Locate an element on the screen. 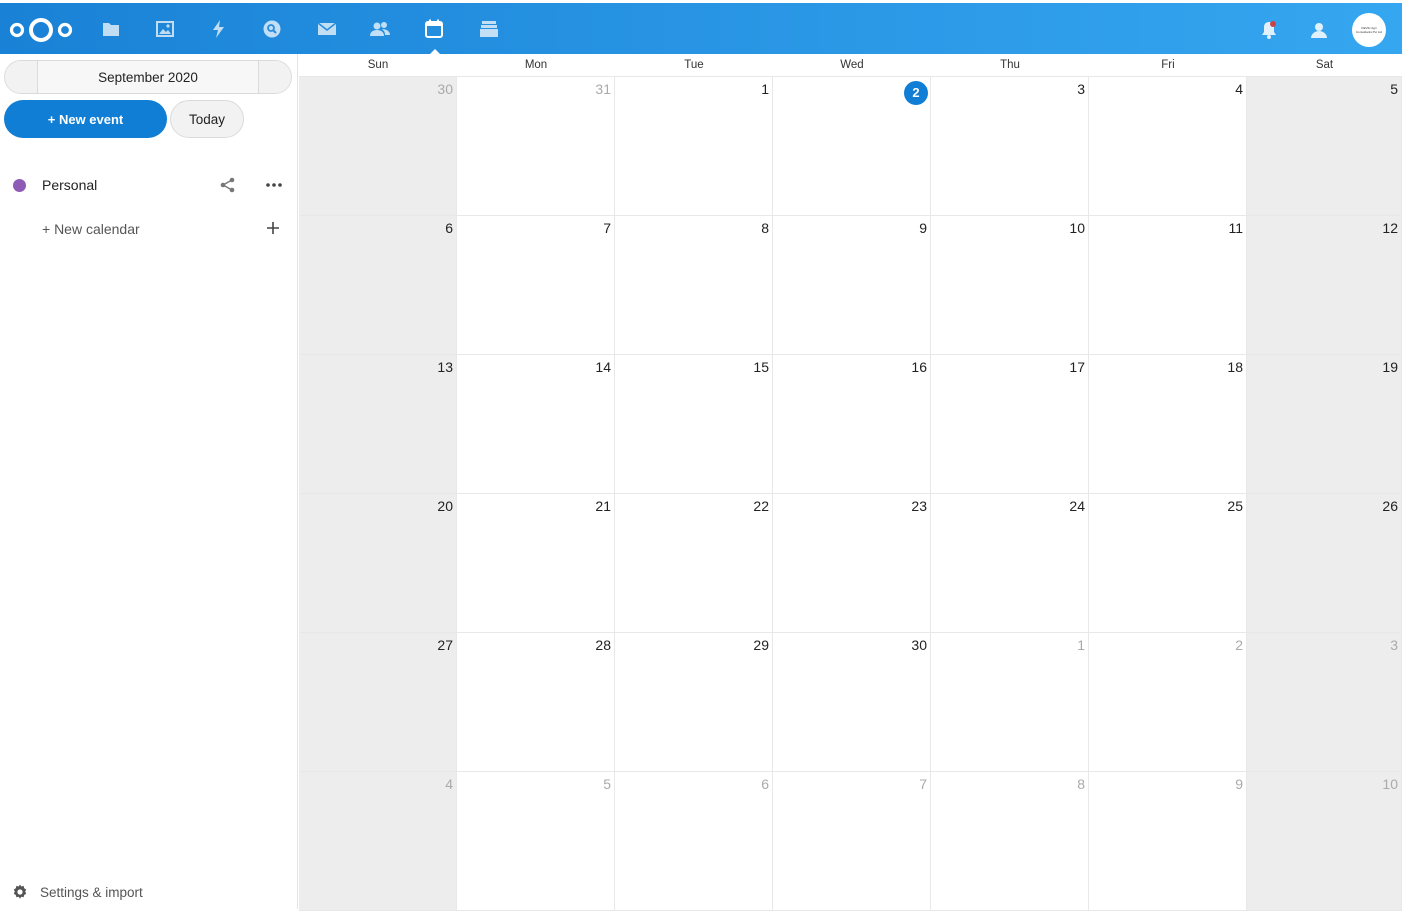 This screenshot has height=911, width=1402. day-number: 22 is located at coordinates (761, 506).